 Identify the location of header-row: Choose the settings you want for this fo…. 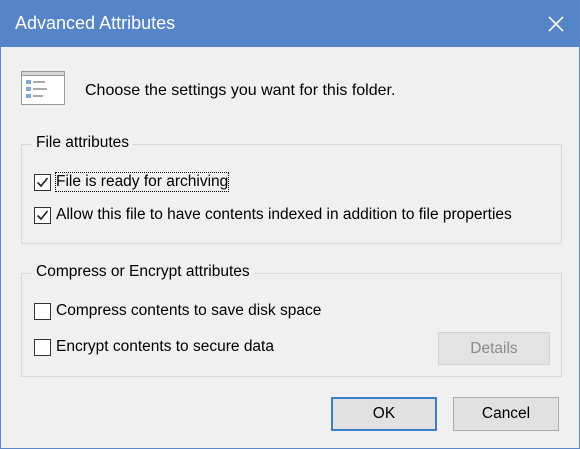
(281, 91).